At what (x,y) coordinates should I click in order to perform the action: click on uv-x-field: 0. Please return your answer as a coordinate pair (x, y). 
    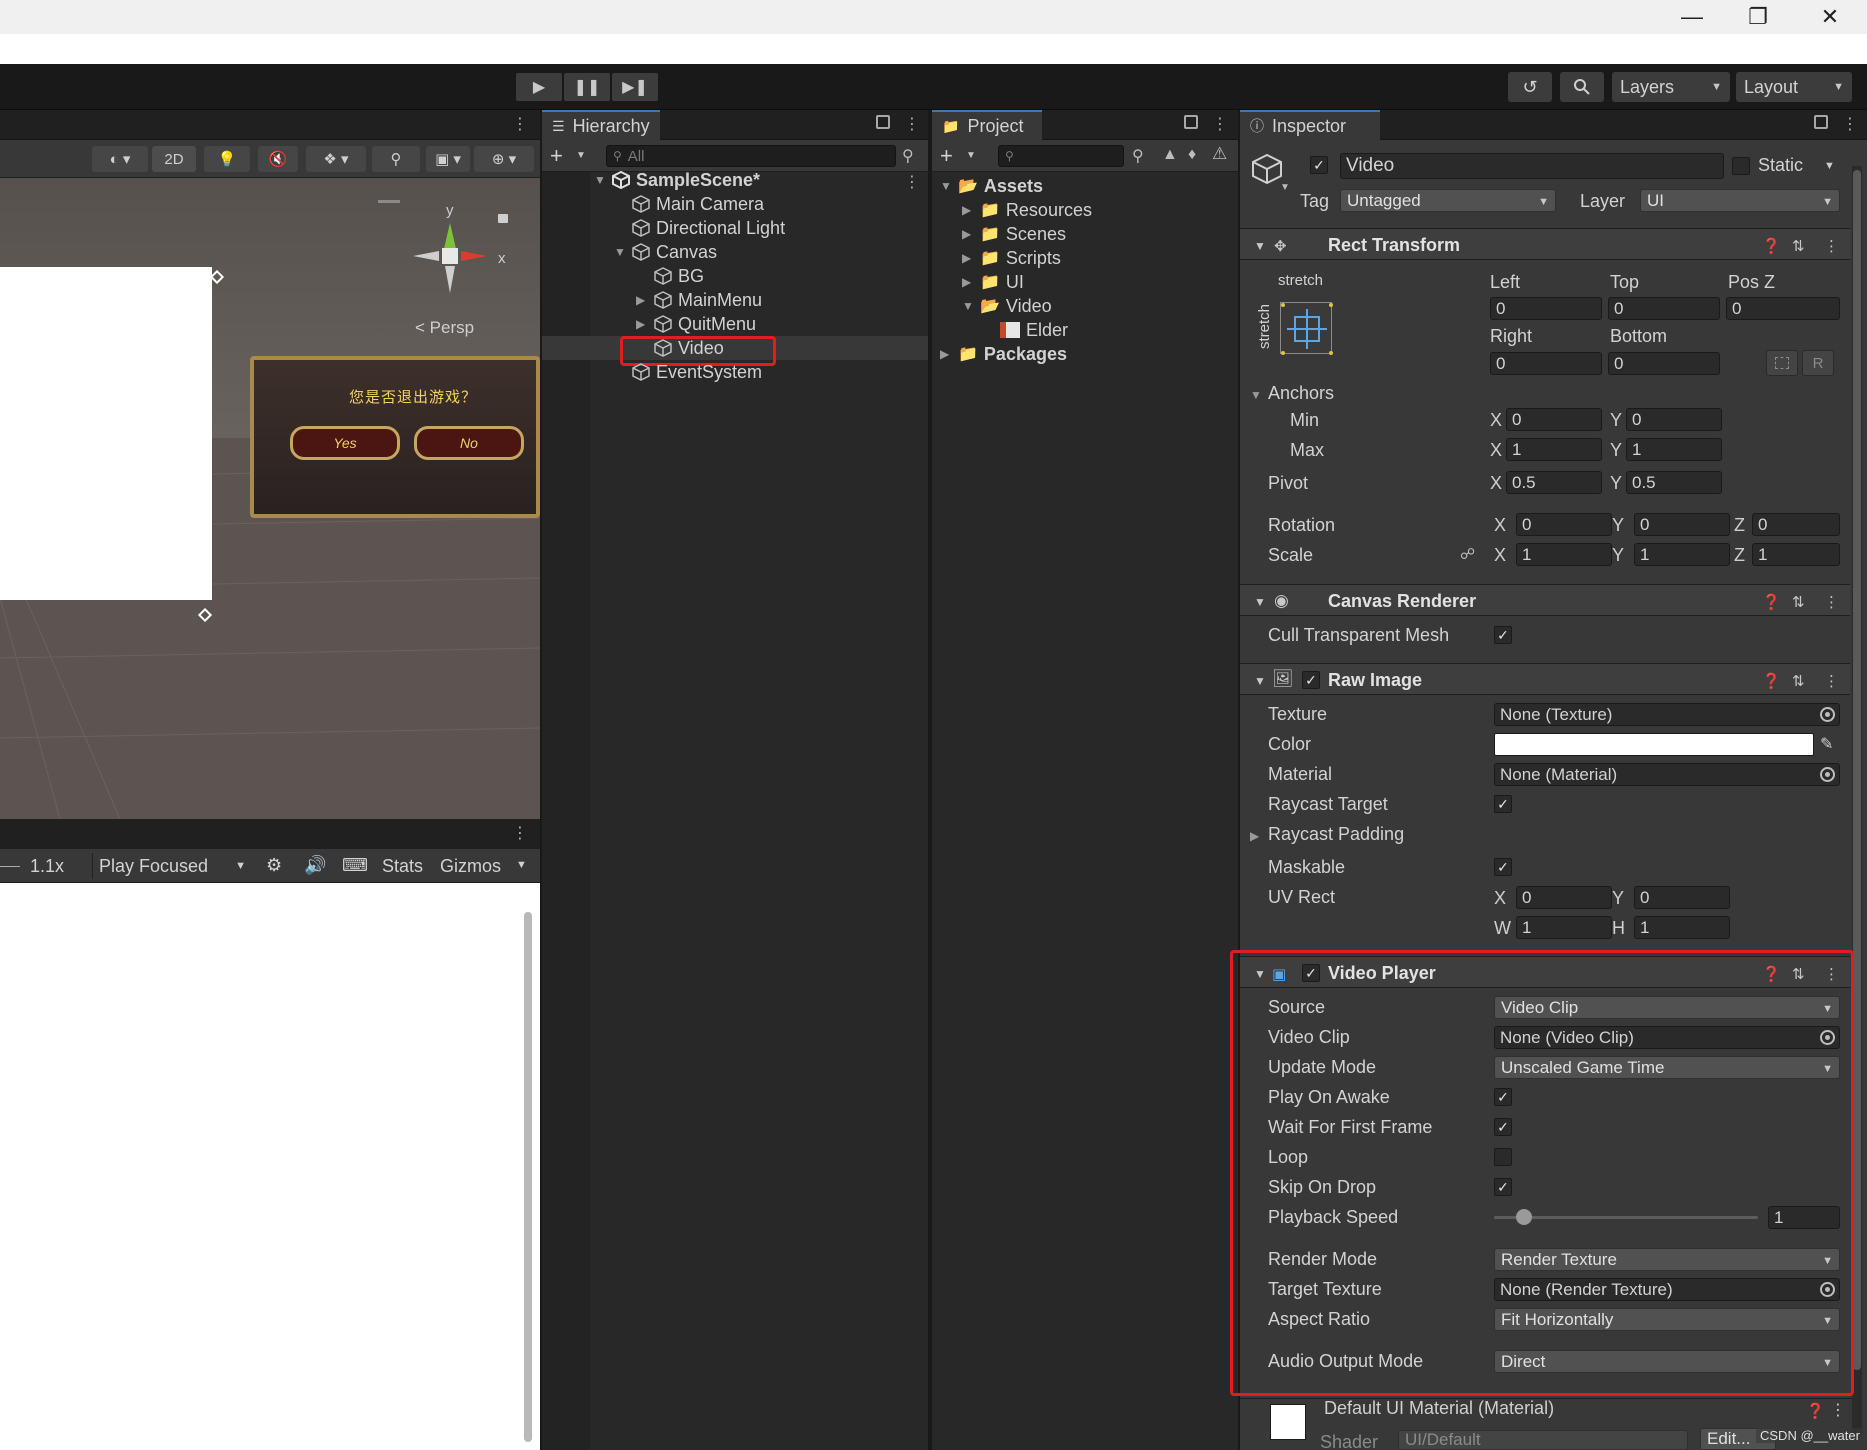
    Looking at the image, I should click on (1564, 897).